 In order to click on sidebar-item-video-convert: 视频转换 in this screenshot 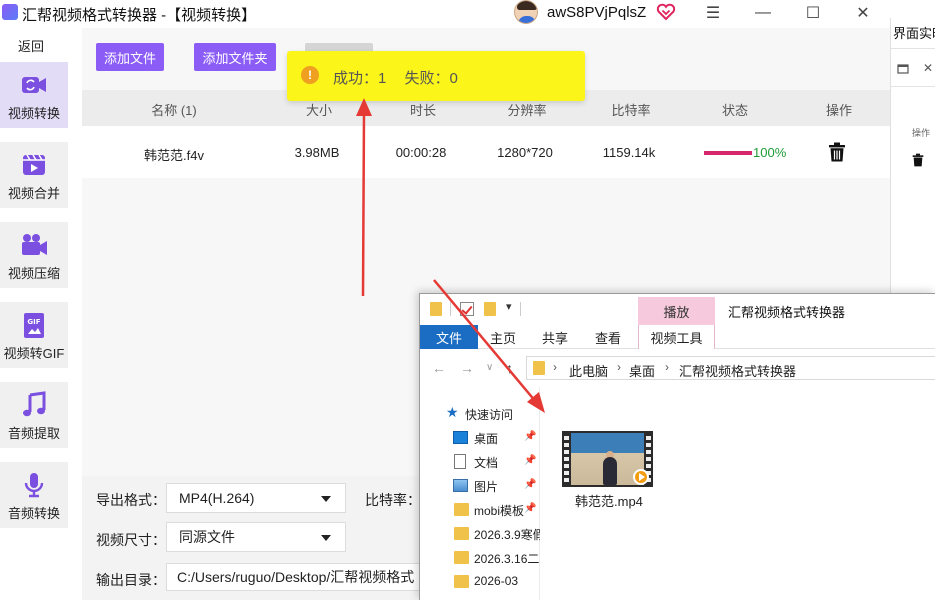, I will do `click(34, 95)`.